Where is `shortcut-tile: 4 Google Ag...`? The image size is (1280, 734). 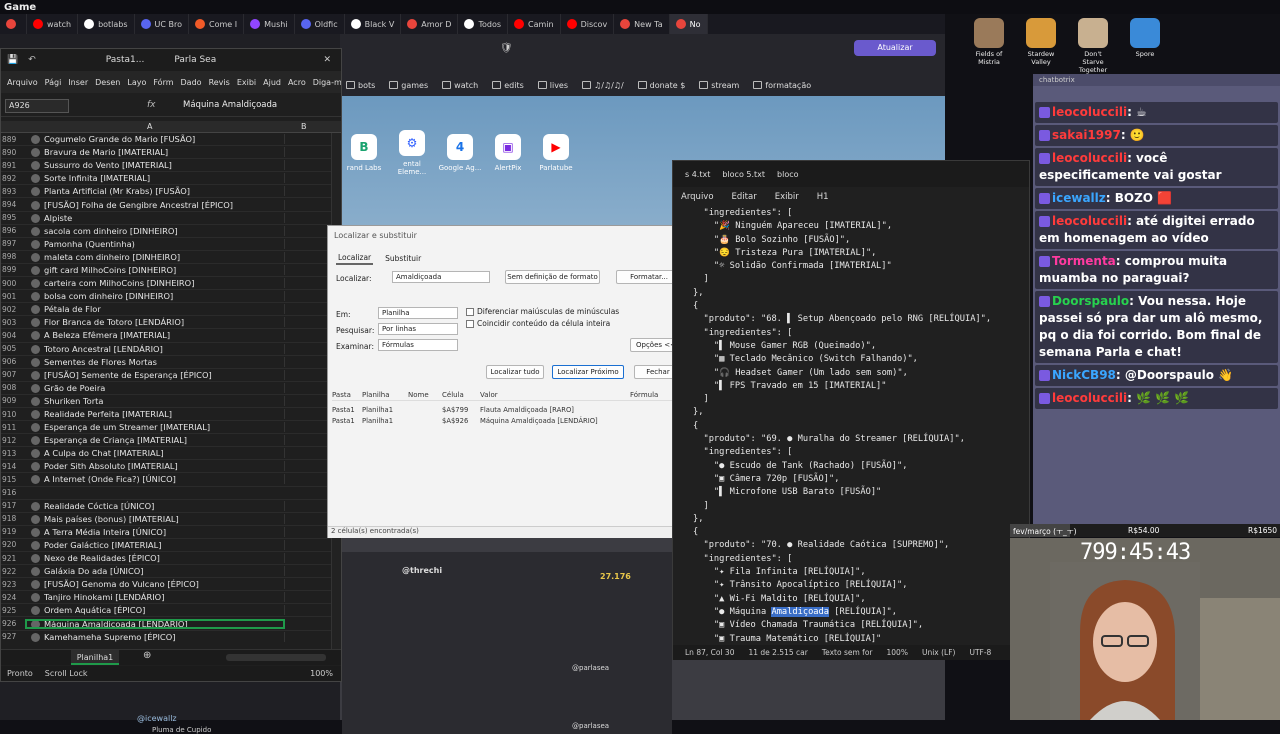
shortcut-tile: 4 Google Ag... is located at coordinates (460, 153).